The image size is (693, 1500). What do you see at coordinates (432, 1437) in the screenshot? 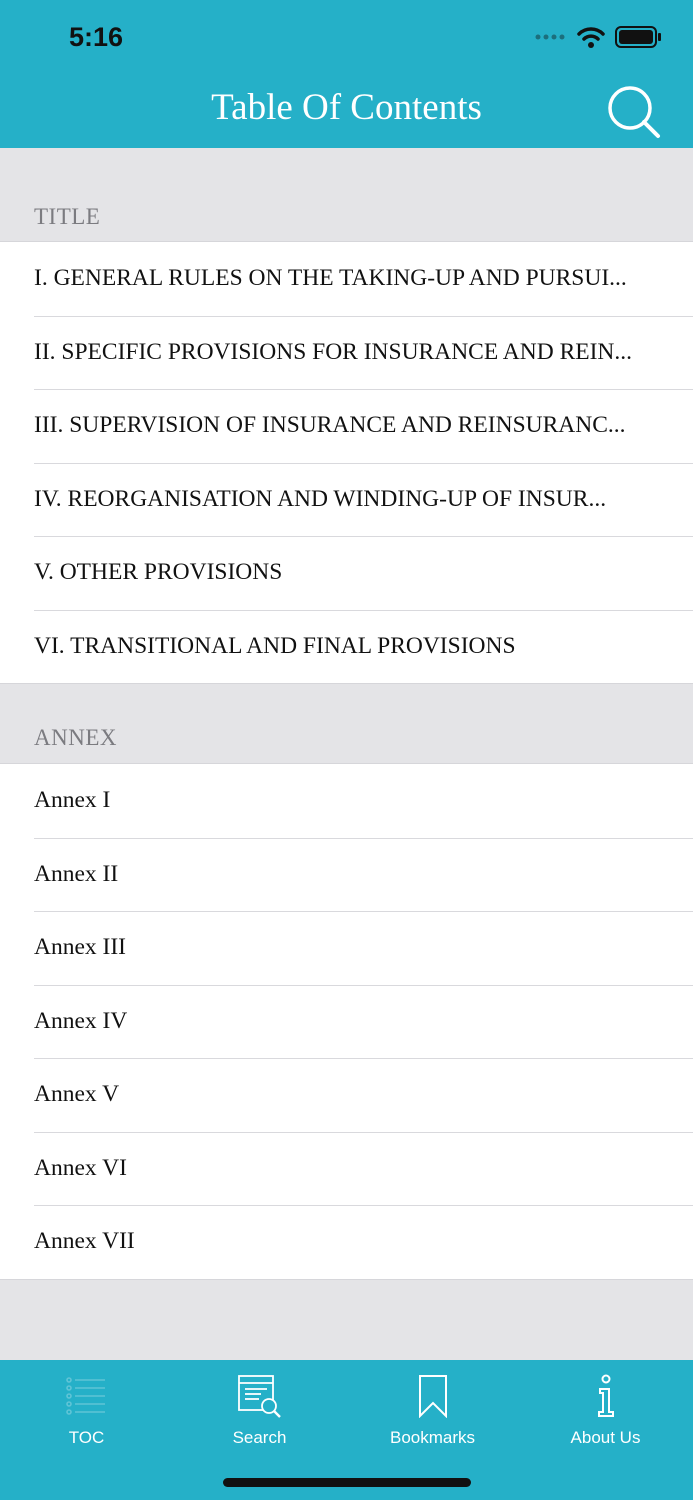
I see `tab-label: Bookmarks` at bounding box center [432, 1437].